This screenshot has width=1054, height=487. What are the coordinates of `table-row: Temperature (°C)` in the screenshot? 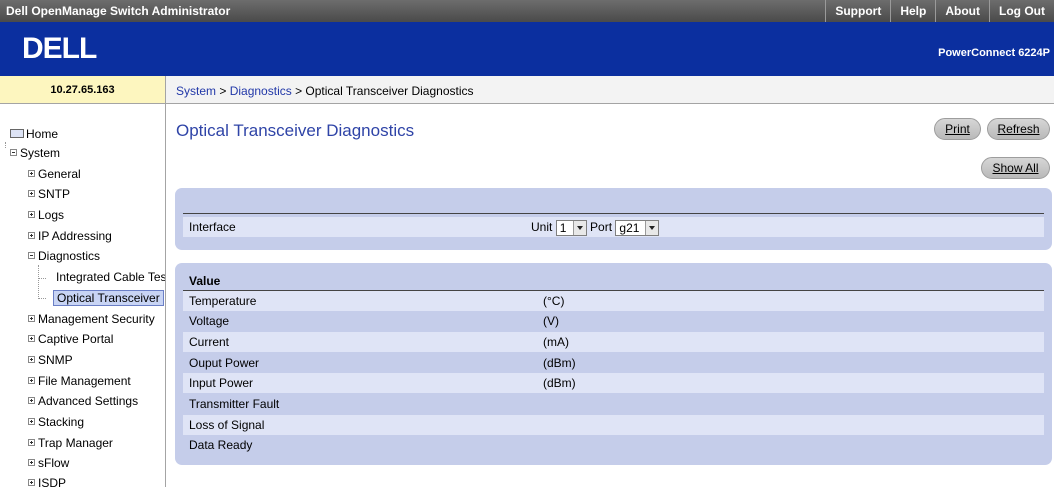 It's located at (613, 301).